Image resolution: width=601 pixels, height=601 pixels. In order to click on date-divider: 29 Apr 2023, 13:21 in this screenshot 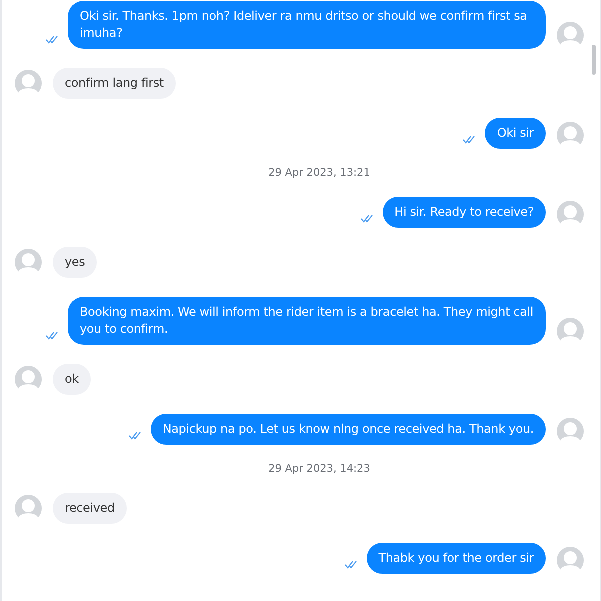, I will do `click(319, 173)`.